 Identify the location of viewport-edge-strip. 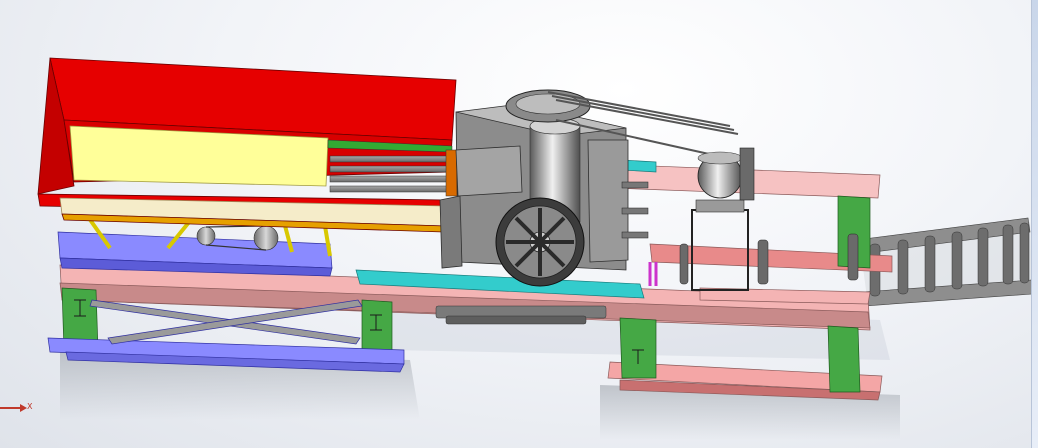
(1034, 224).